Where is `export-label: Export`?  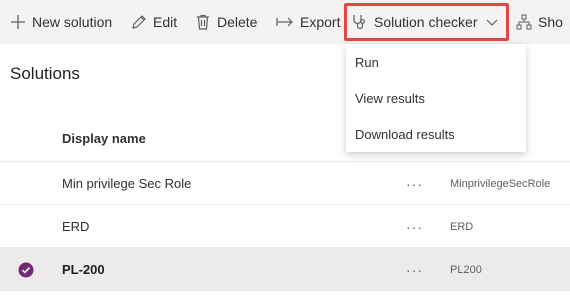
export-label: Export is located at coordinates (320, 22).